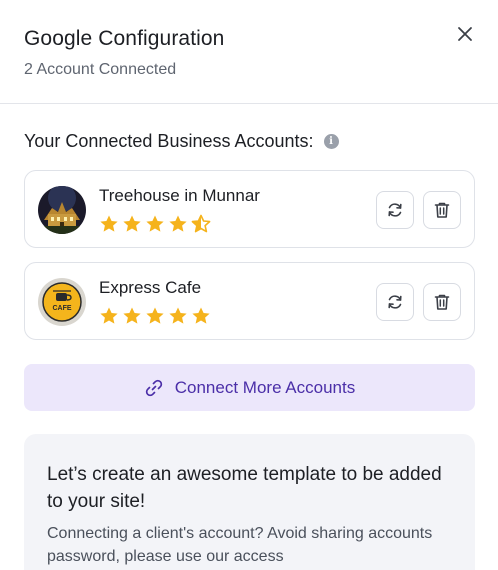  Describe the element at coordinates (179, 195) in the screenshot. I see `account-name: Treehouse in Munnar` at that location.